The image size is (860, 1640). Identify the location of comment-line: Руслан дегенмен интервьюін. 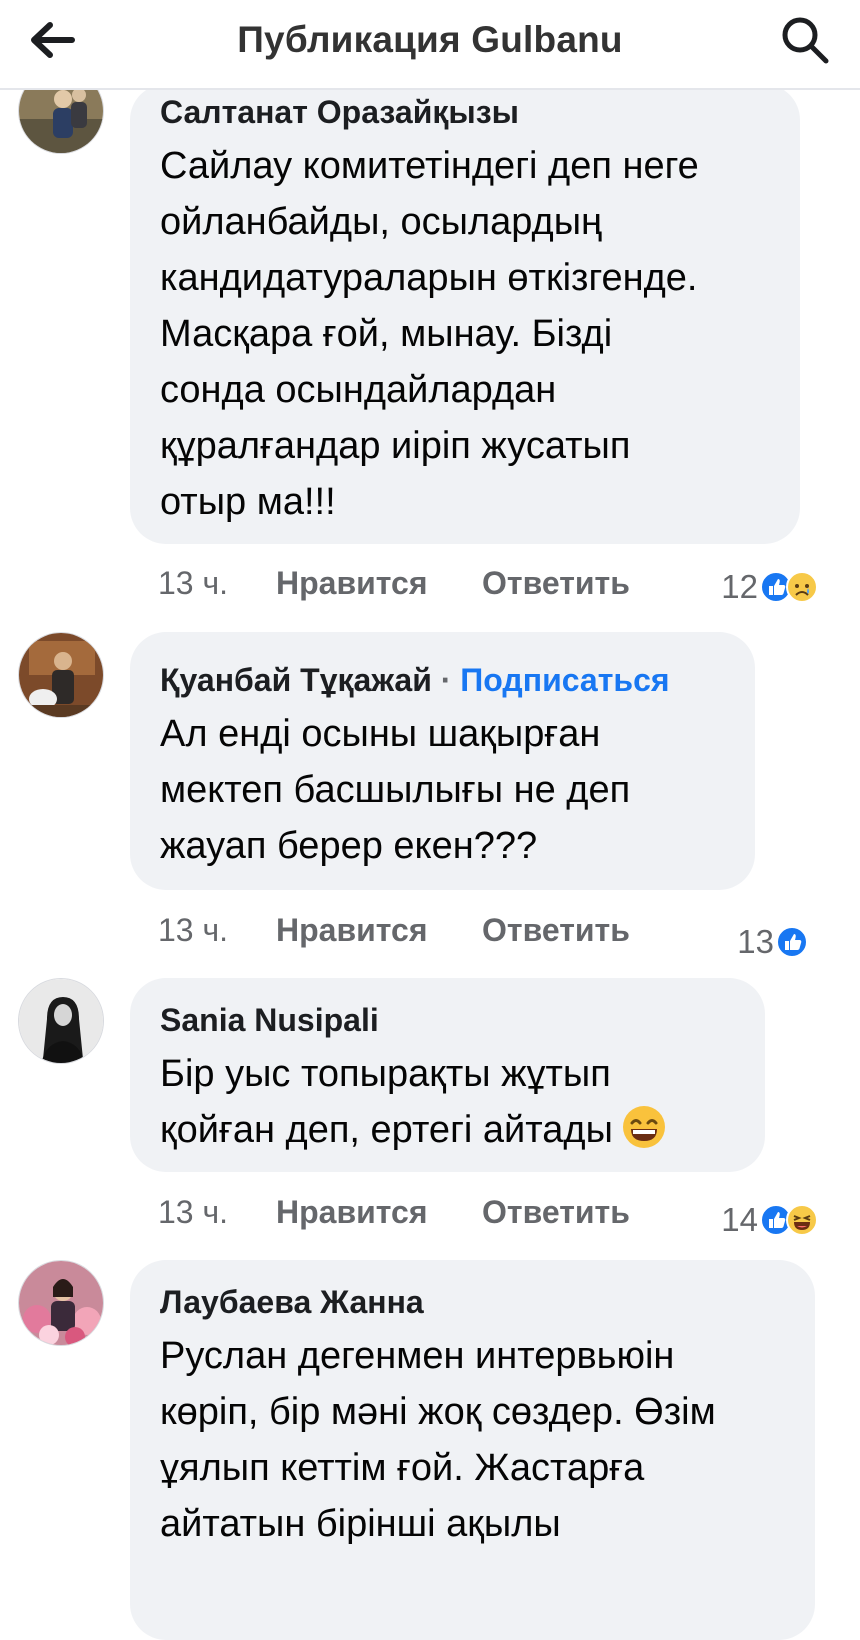
(417, 1356).